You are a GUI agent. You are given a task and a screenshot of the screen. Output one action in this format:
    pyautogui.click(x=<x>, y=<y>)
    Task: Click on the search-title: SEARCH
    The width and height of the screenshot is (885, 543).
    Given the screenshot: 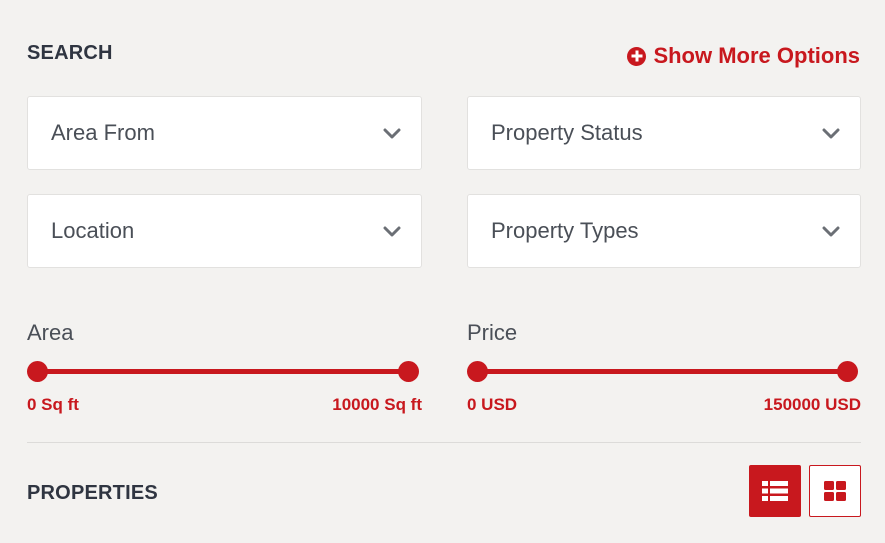 What is the action you would take?
    pyautogui.click(x=70, y=53)
    